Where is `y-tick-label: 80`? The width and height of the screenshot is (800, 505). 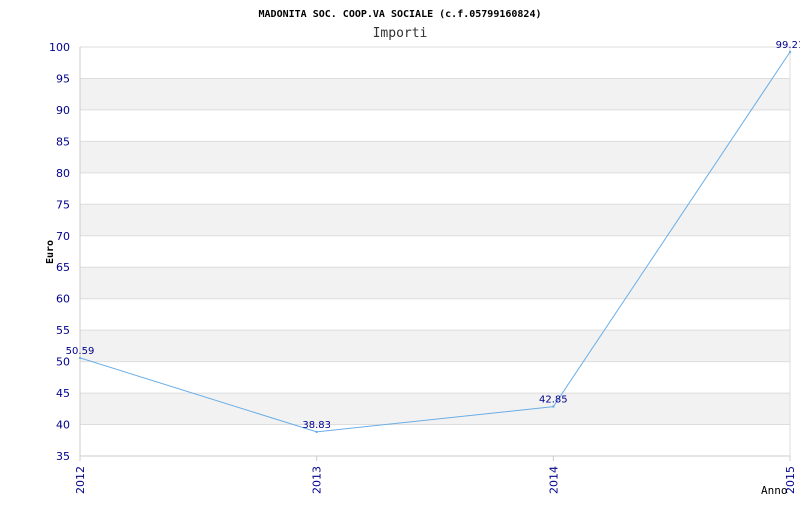
y-tick-label: 80 is located at coordinates (63, 173).